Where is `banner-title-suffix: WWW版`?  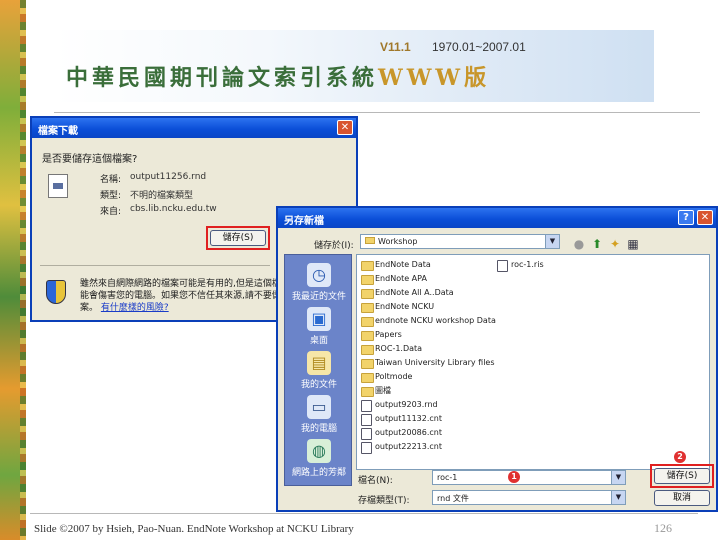 banner-title-suffix: WWW版 is located at coordinates (434, 78).